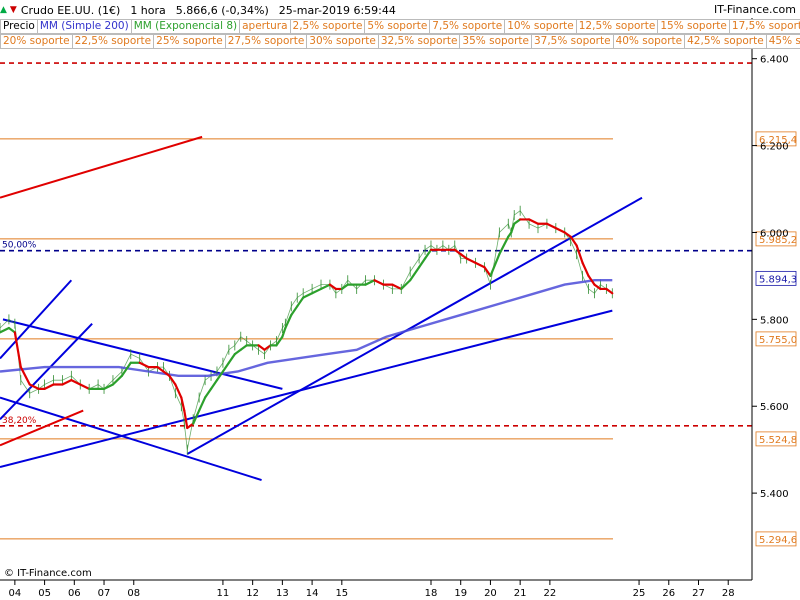 The width and height of the screenshot is (800, 600). I want to click on x-tick-label: 07, so click(104, 593).